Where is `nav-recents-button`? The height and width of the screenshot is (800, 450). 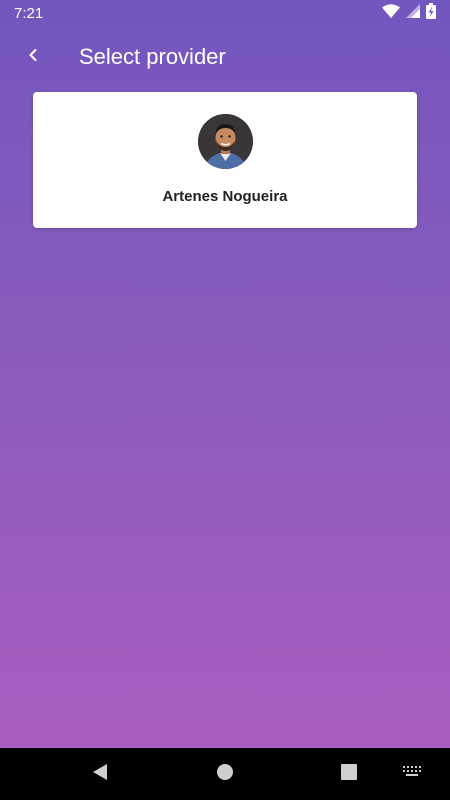
nav-recents-button is located at coordinates (349, 774).